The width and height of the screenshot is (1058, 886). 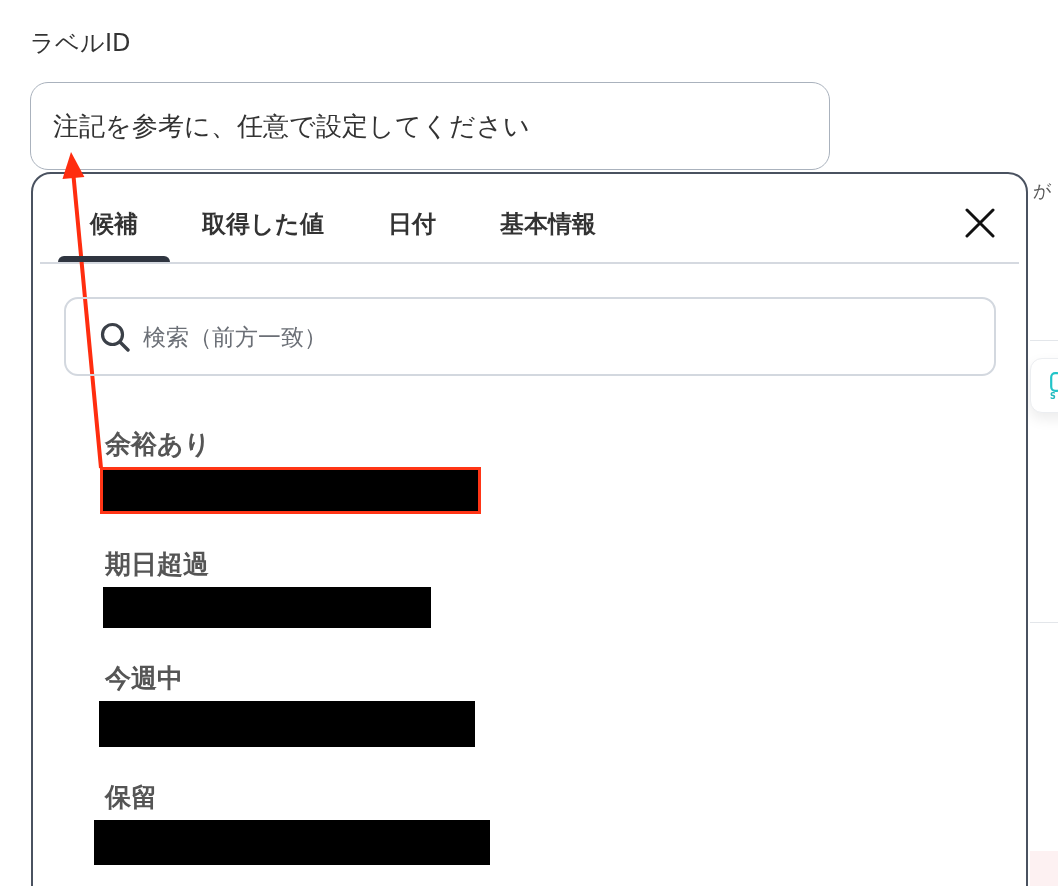 I want to click on tab: 取得した値, so click(x=263, y=218).